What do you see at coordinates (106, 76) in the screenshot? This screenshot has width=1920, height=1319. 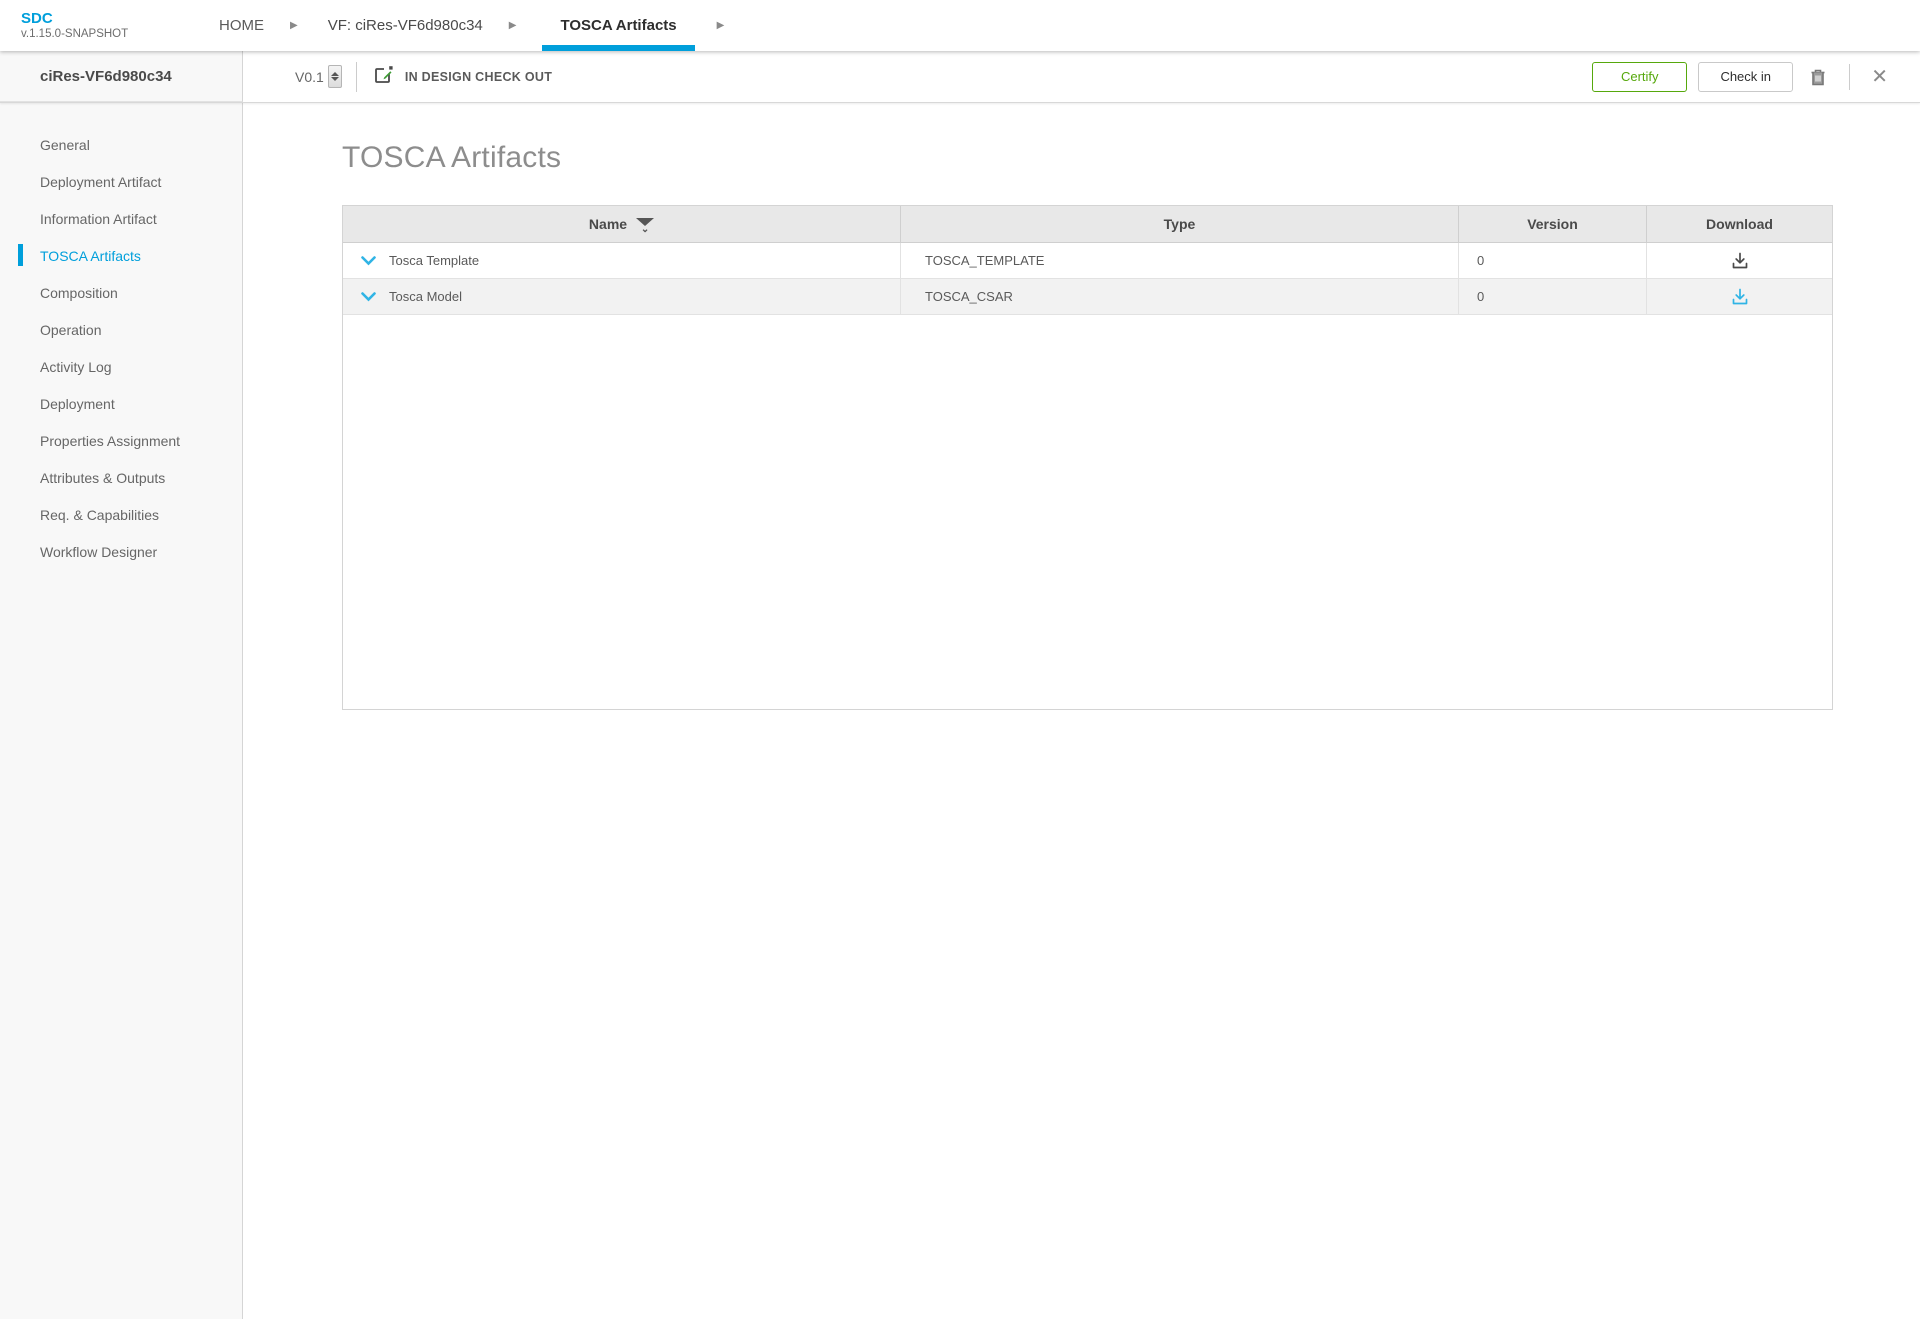 I see `resource-name-title: ciRes-VF6d980c34` at bounding box center [106, 76].